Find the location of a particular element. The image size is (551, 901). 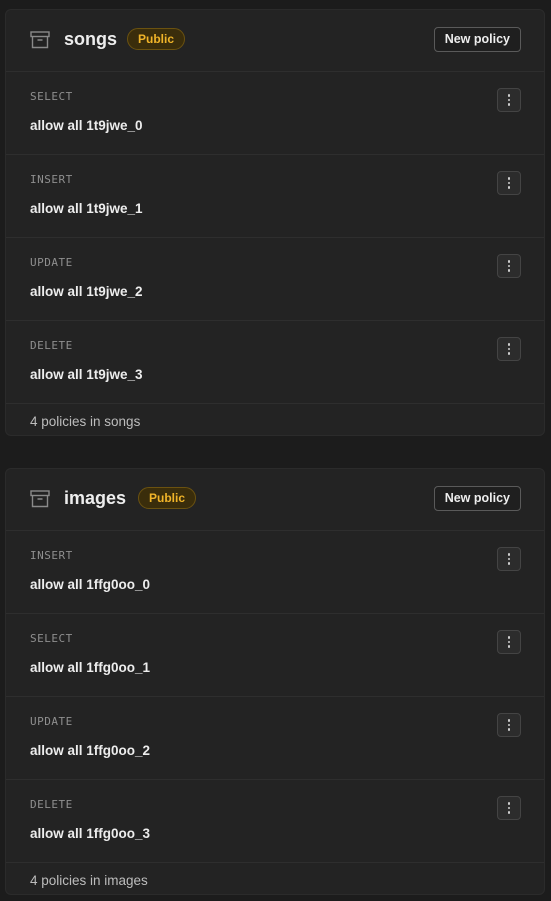

policy-name: allow all 1t9jwe_0 is located at coordinates (86, 125).